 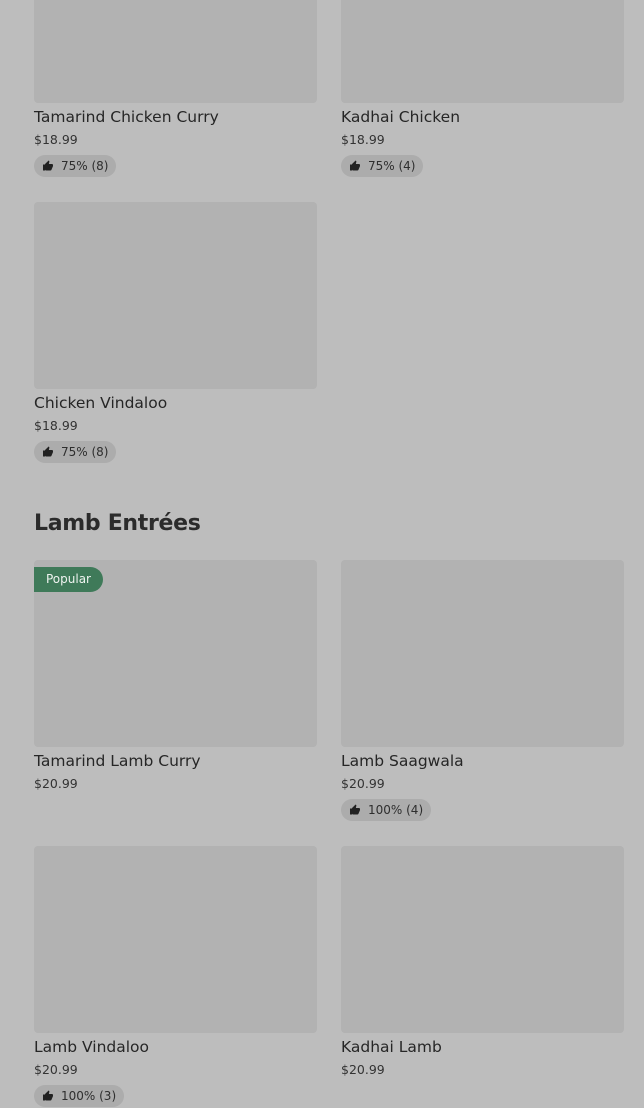 I want to click on rating-badge: 75% (4), so click(x=382, y=166).